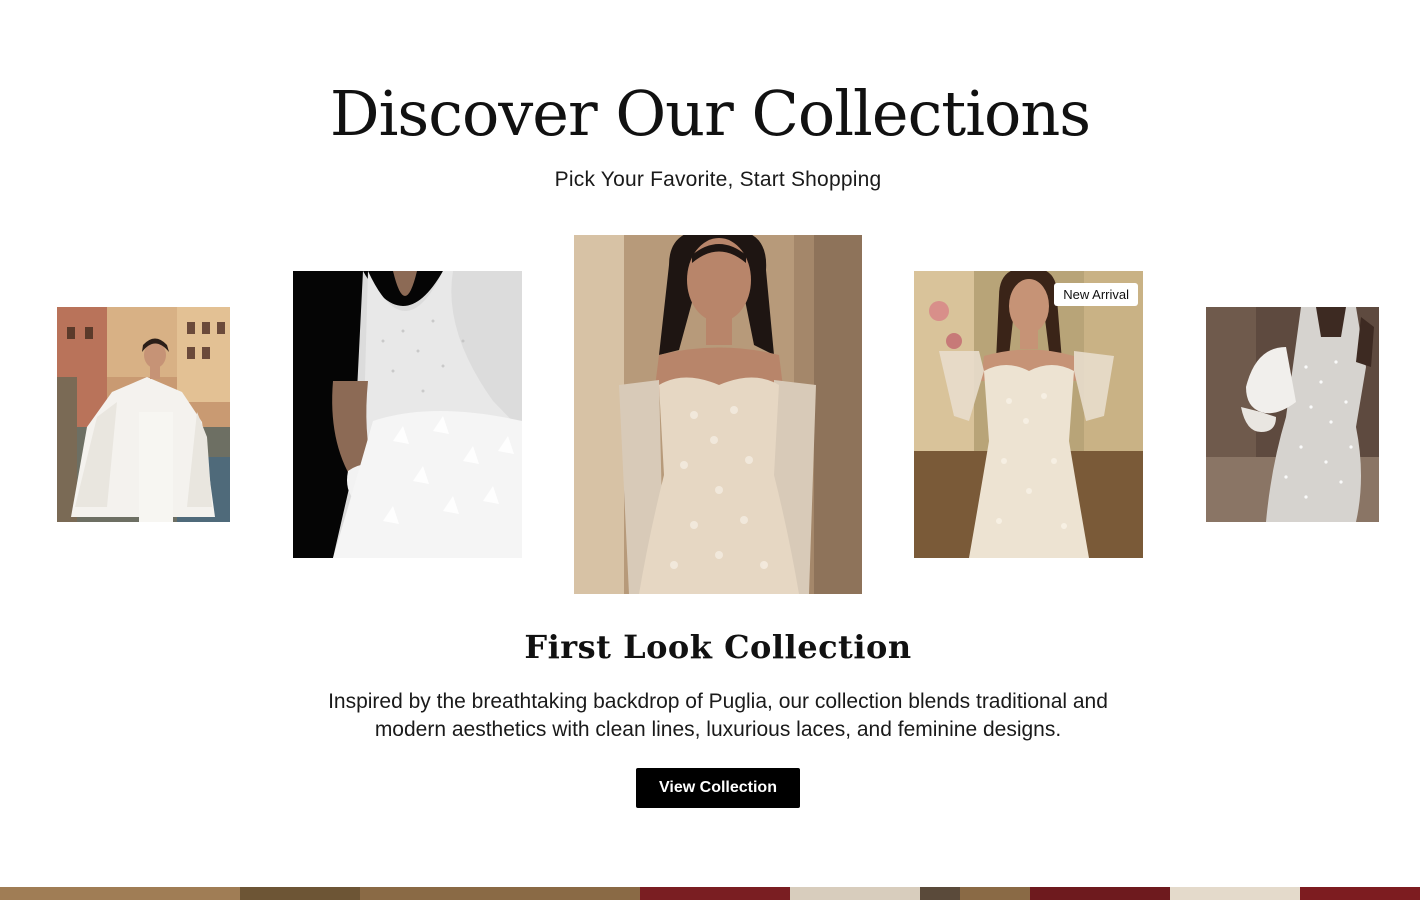  I want to click on carousel-image-4: New Arrival, so click(1028, 414).